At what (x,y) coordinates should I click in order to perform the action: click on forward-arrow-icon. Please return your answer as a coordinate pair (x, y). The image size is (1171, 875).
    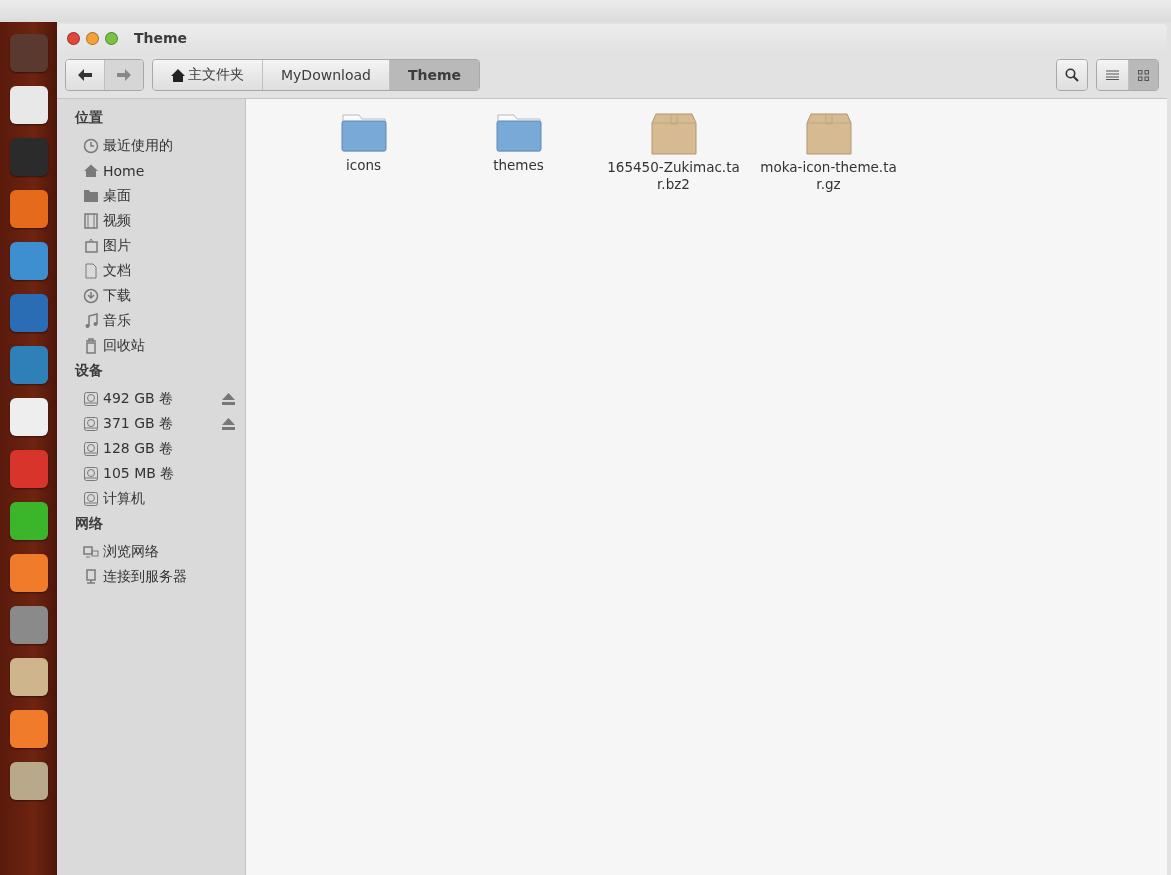
    Looking at the image, I should click on (124, 75).